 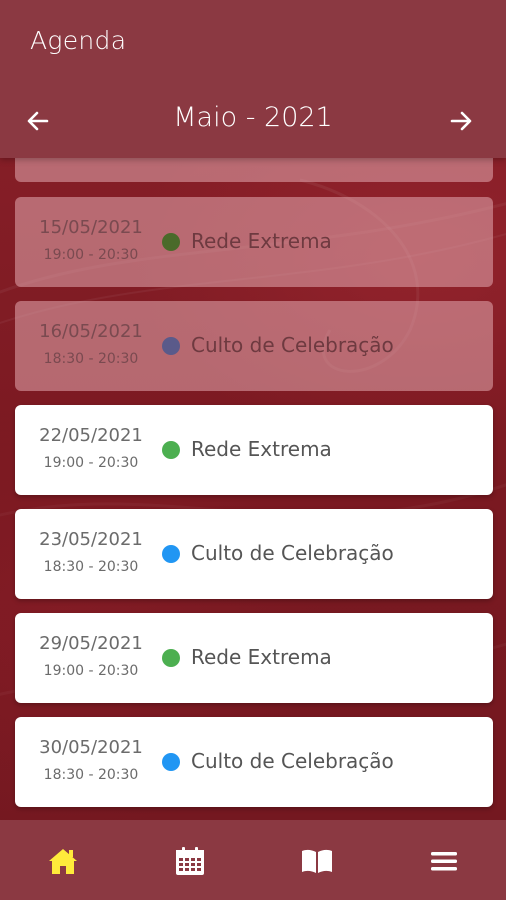 I want to click on arrow-right-icon, so click(x=461, y=121).